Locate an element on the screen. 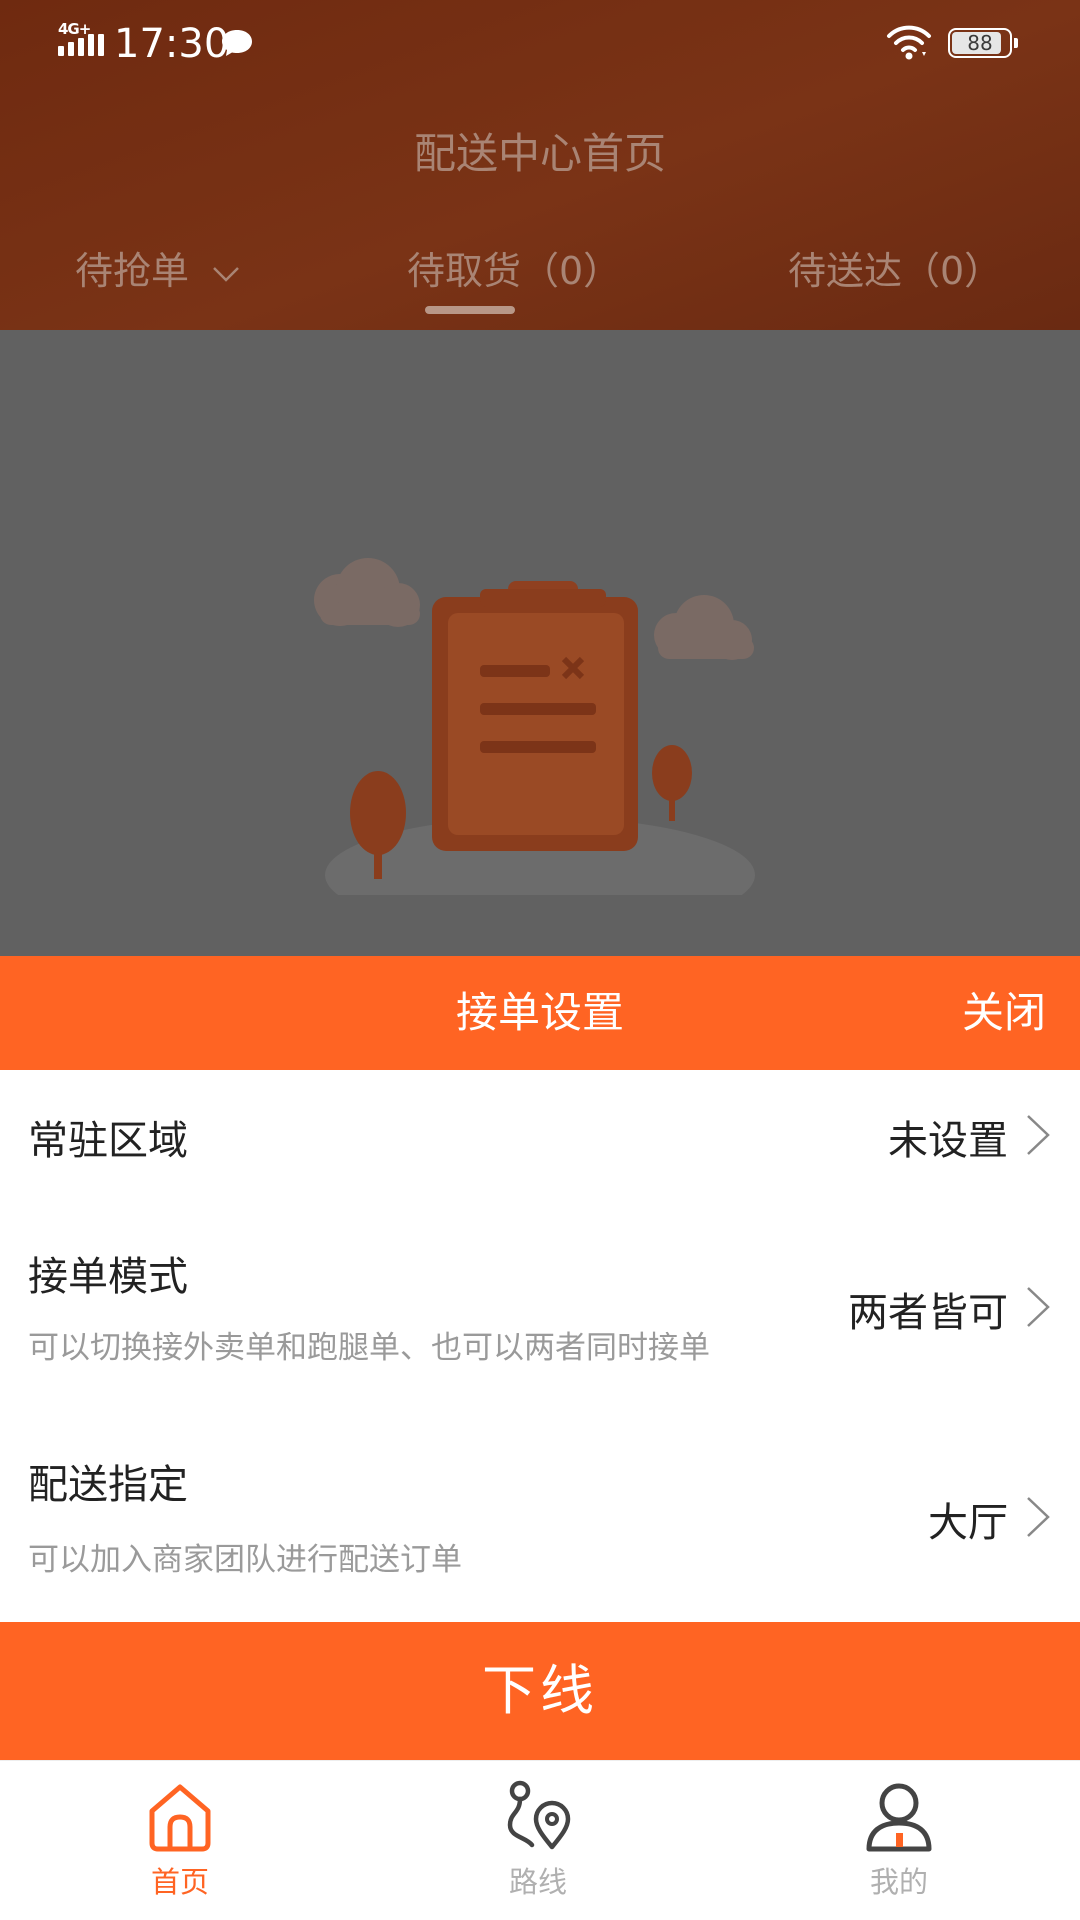  nav-label: 我的 is located at coordinates (898, 1882).